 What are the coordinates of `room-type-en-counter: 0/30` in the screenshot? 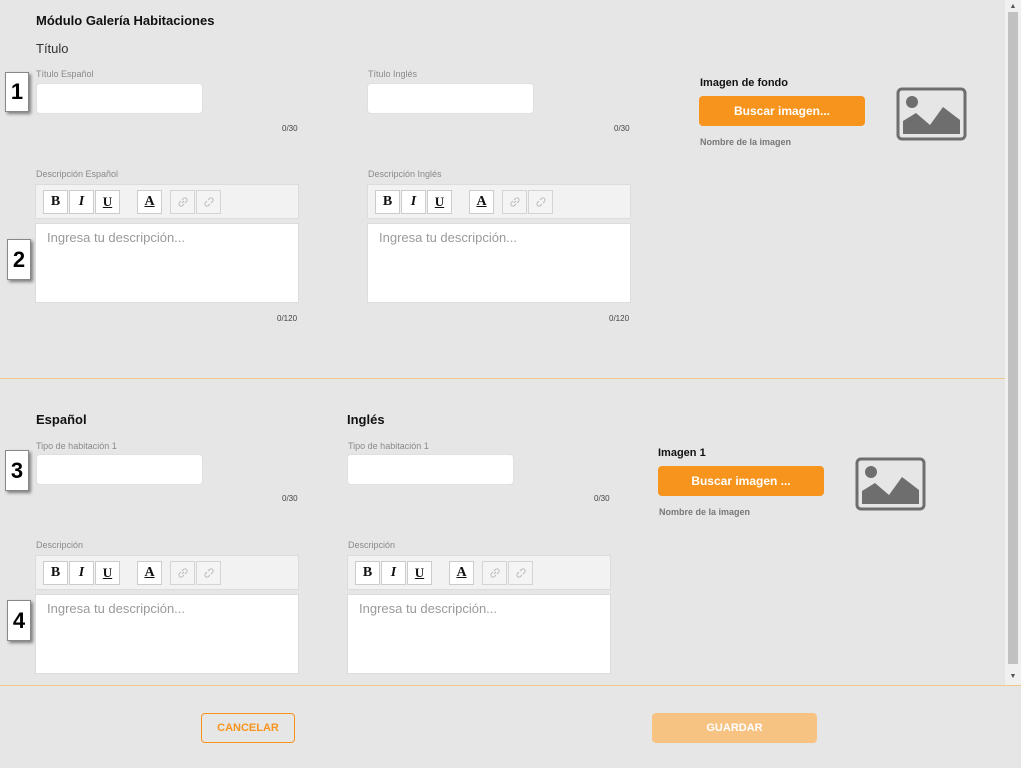 It's located at (602, 498).